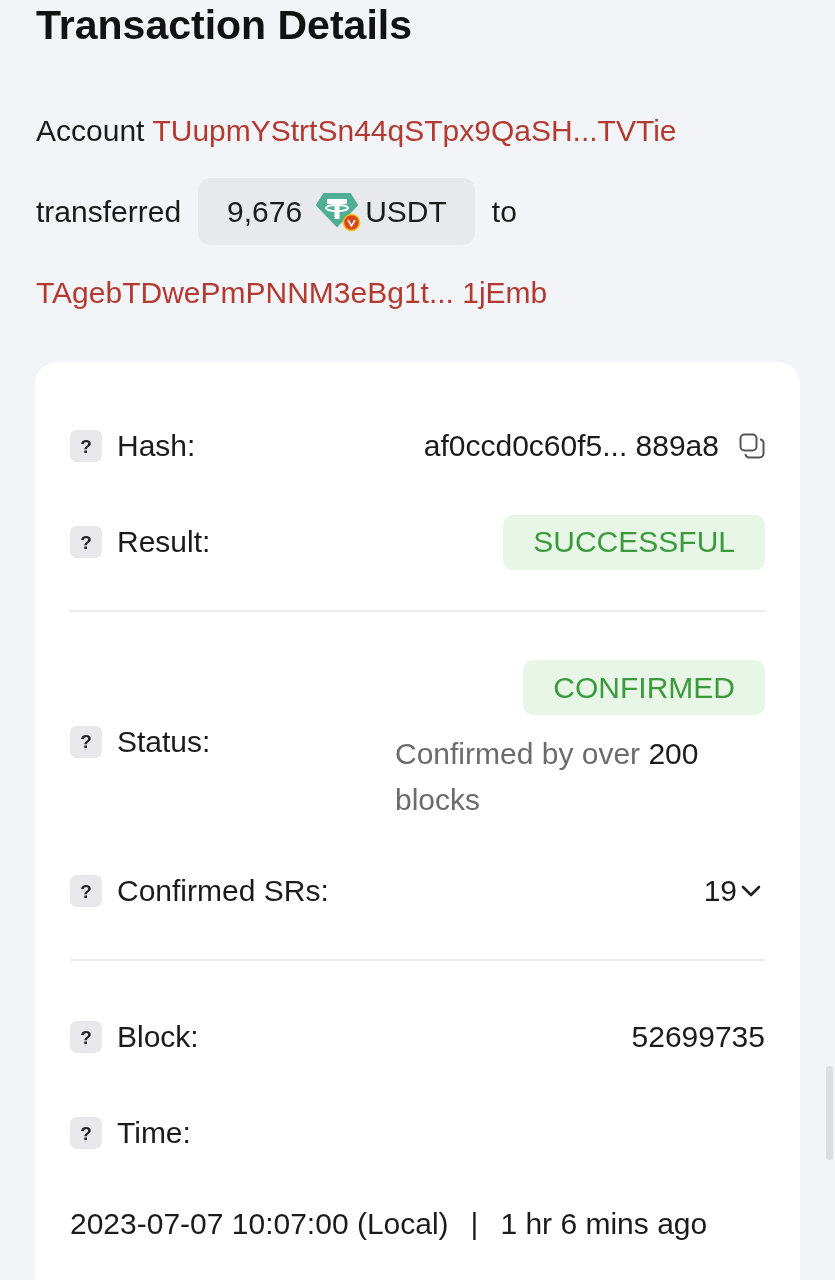  What do you see at coordinates (90, 131) in the screenshot?
I see `account-label: Account` at bounding box center [90, 131].